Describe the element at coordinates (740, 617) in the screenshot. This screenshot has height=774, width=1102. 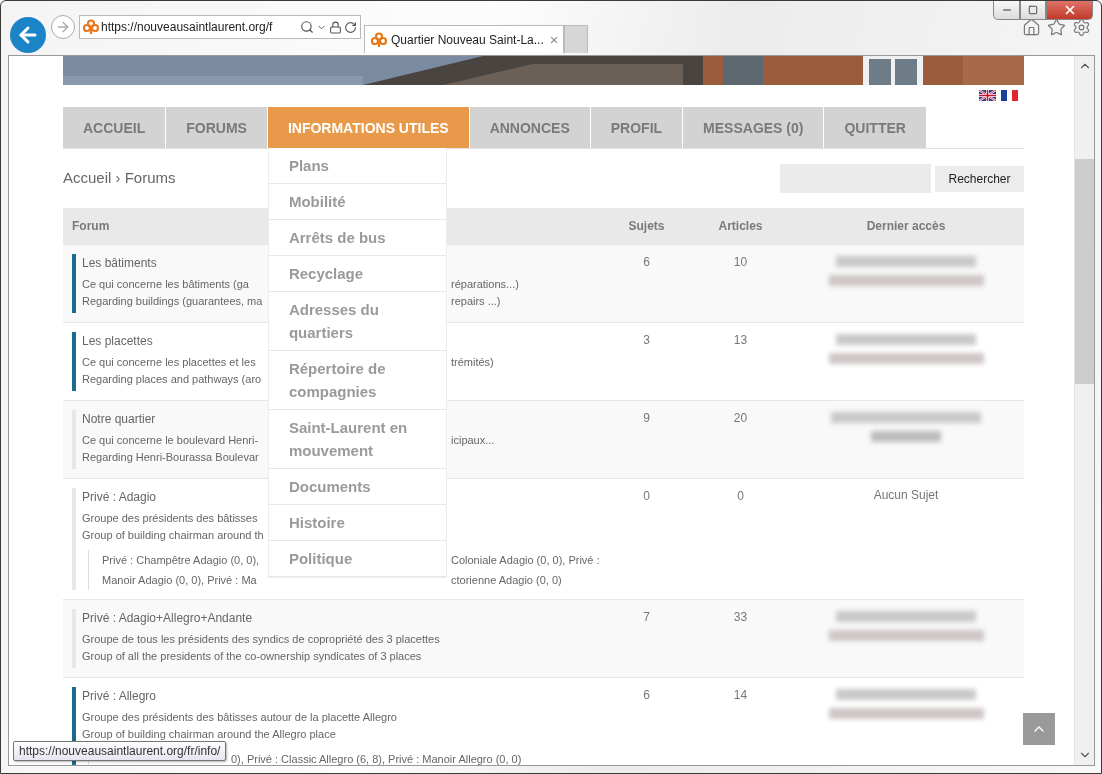
I see `post-count: 33` at that location.